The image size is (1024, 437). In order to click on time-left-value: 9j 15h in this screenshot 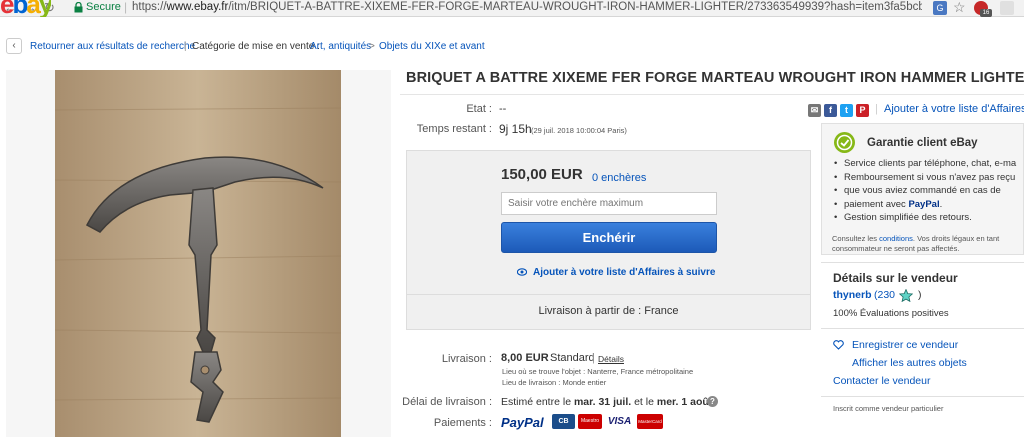, I will do `click(515, 129)`.